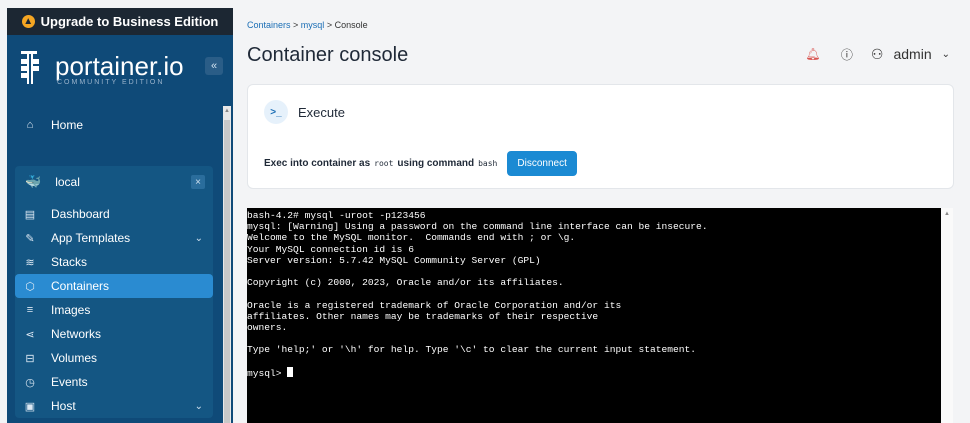 The image size is (970, 423). What do you see at coordinates (436, 163) in the screenshot?
I see `exec-middle: using command` at bounding box center [436, 163].